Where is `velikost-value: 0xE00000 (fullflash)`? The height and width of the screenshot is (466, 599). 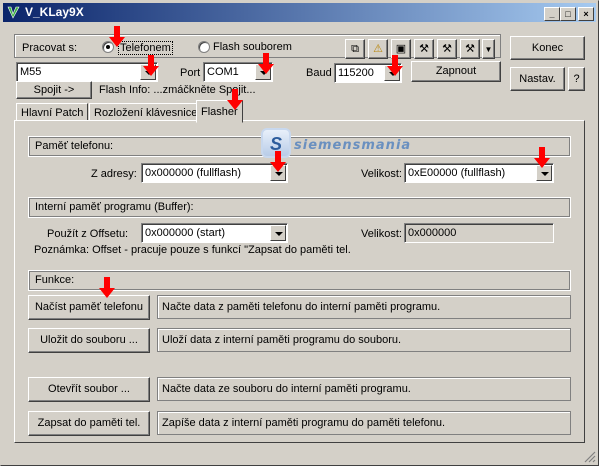
velikost-value: 0xE00000 (fullflash) is located at coordinates (457, 173).